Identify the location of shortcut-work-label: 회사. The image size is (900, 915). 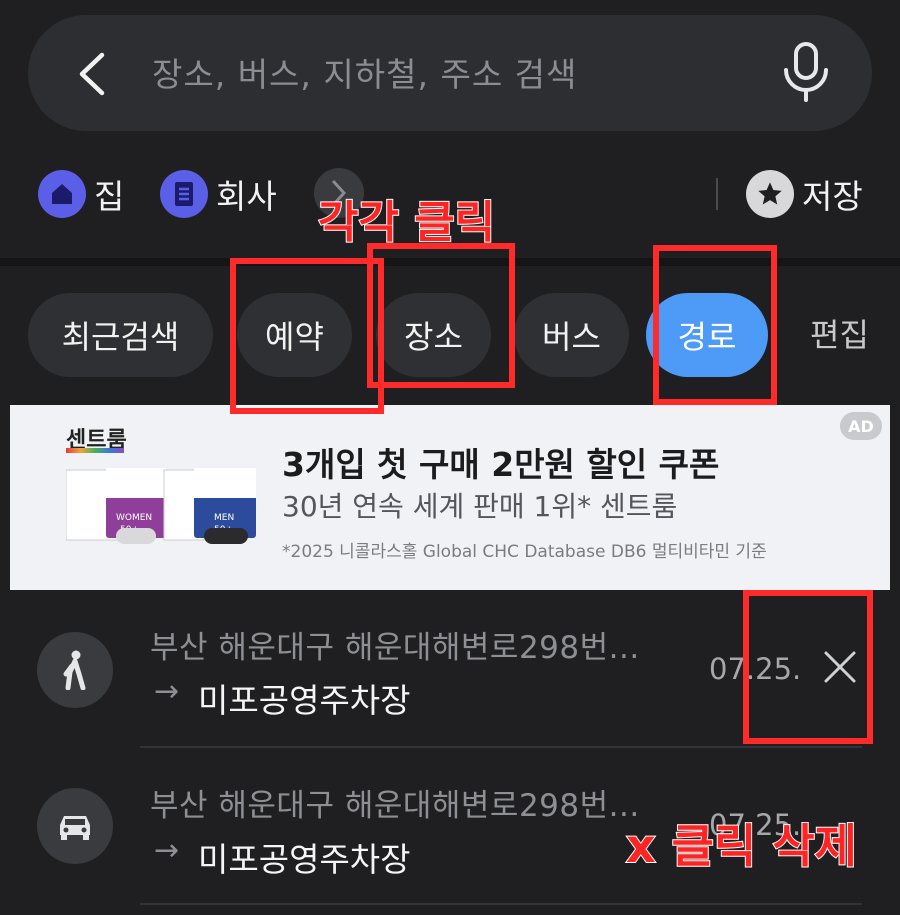
(246, 196).